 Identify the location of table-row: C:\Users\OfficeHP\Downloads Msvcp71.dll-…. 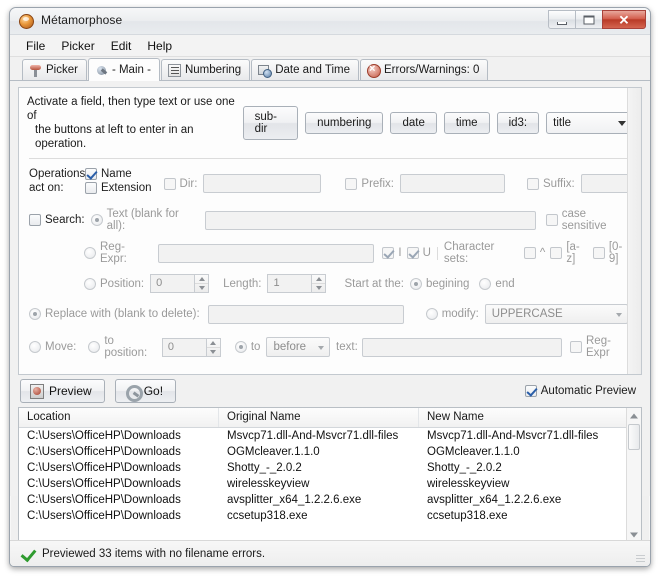
(330, 436).